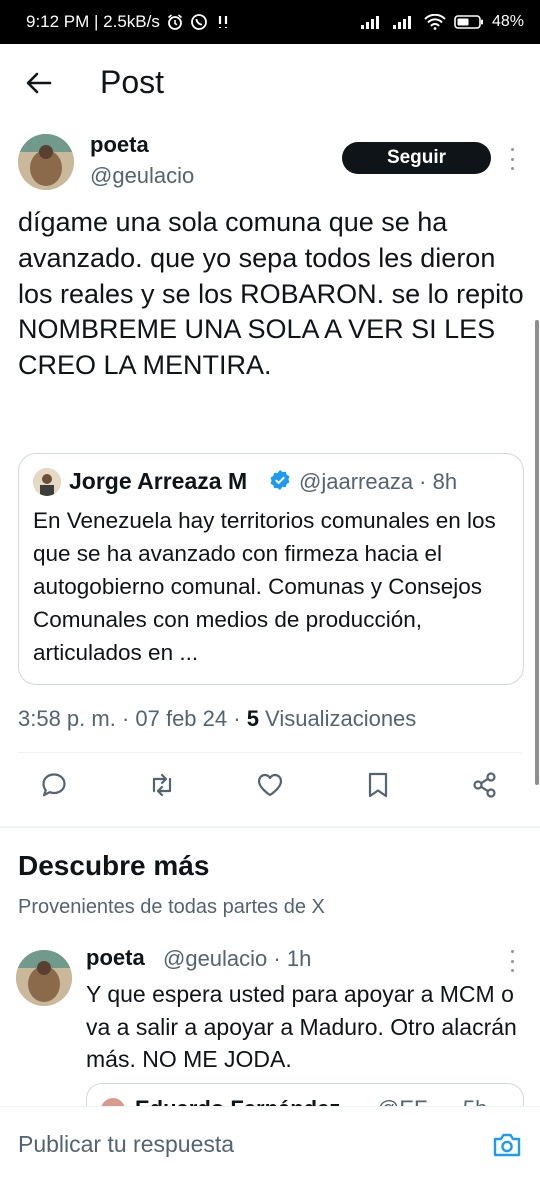 The width and height of the screenshot is (540, 1200). I want to click on quote-author-name: Jorge Arreaza M, so click(158, 481).